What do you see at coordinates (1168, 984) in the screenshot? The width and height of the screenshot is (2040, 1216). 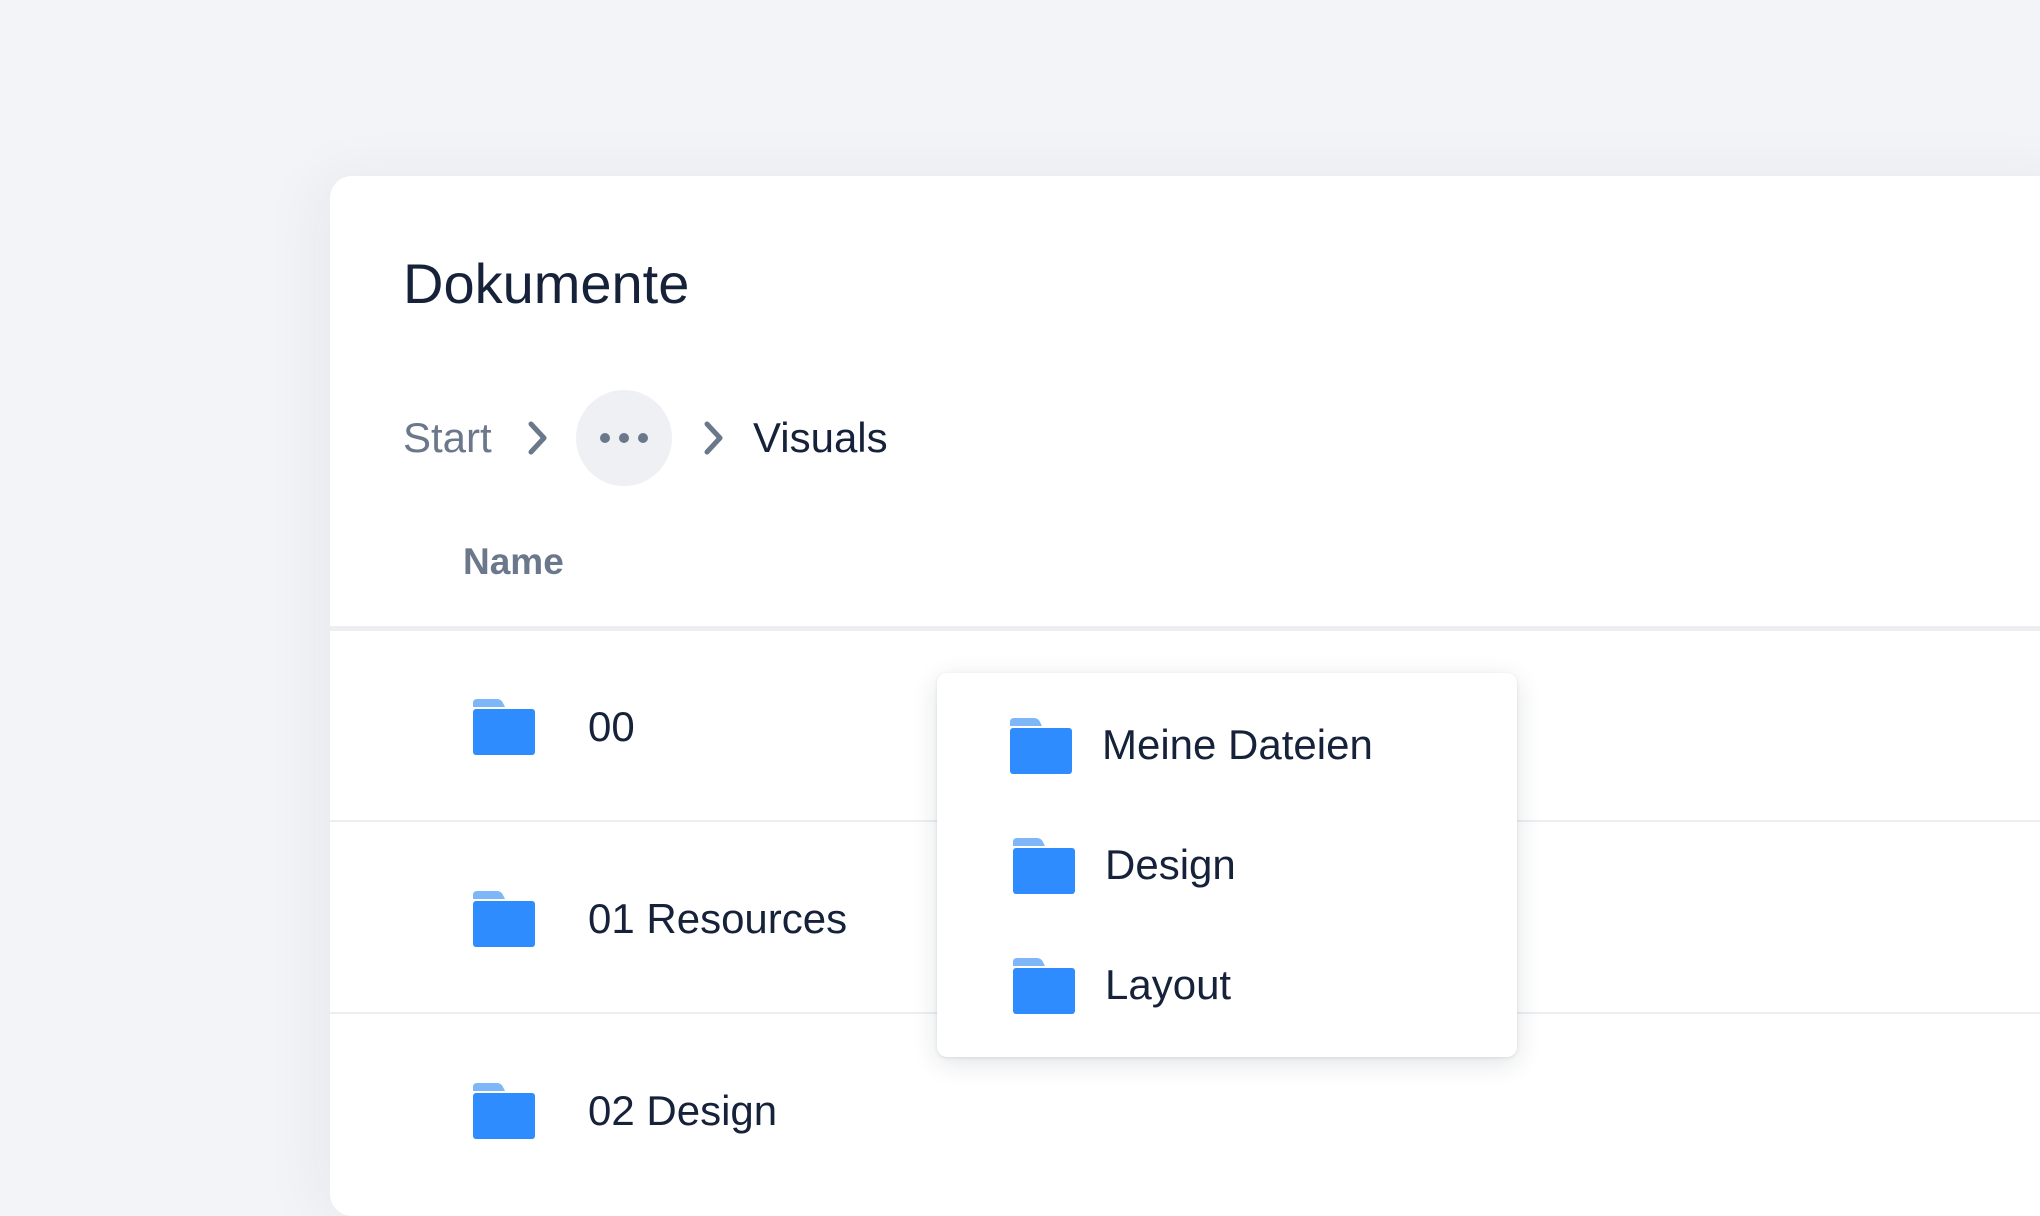 I see `menu-item-label: Layout` at bounding box center [1168, 984].